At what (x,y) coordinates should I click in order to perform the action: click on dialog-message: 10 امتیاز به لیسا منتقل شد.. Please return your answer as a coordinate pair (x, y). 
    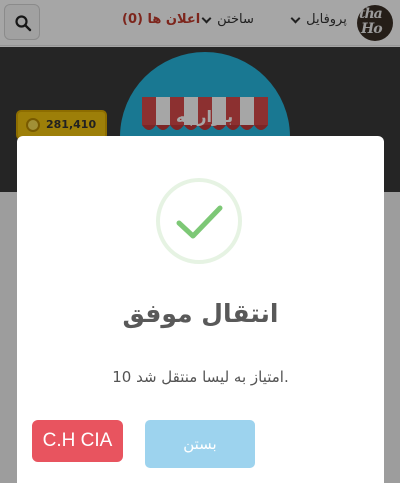
    Looking at the image, I should click on (200, 377).